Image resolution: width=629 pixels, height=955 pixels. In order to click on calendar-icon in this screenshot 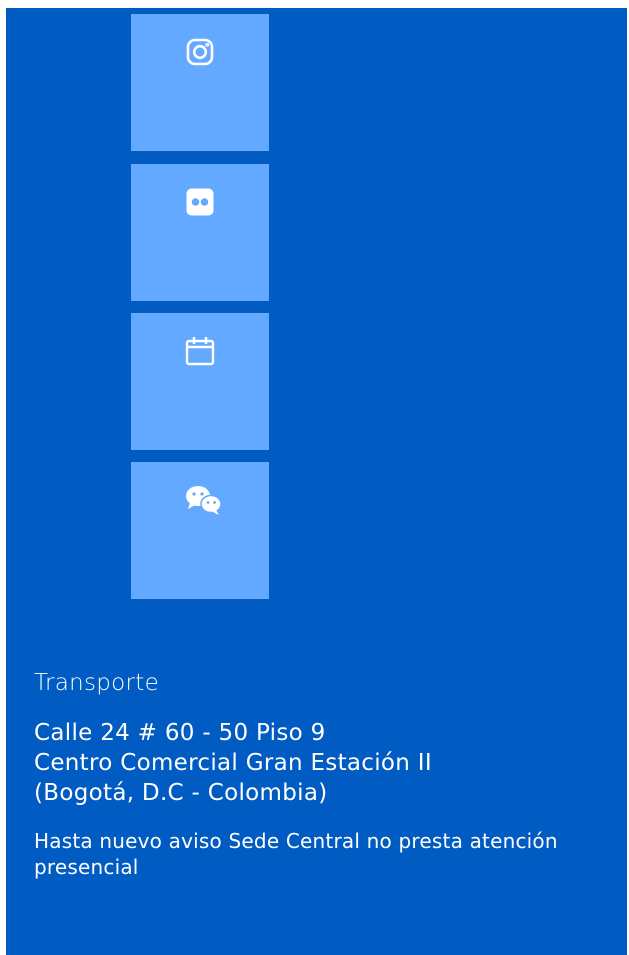, I will do `click(200, 351)`.